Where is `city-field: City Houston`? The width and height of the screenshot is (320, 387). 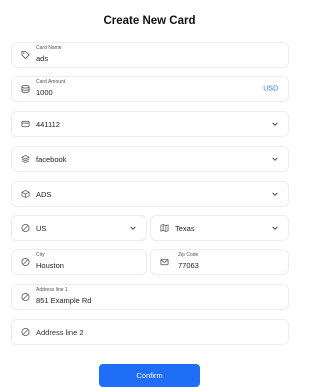 city-field: City Houston is located at coordinates (79, 262).